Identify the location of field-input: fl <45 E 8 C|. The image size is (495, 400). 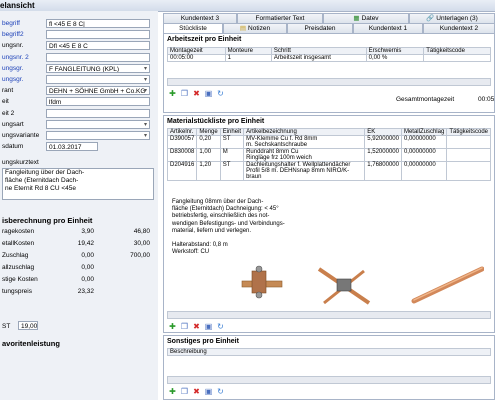
(98, 23).